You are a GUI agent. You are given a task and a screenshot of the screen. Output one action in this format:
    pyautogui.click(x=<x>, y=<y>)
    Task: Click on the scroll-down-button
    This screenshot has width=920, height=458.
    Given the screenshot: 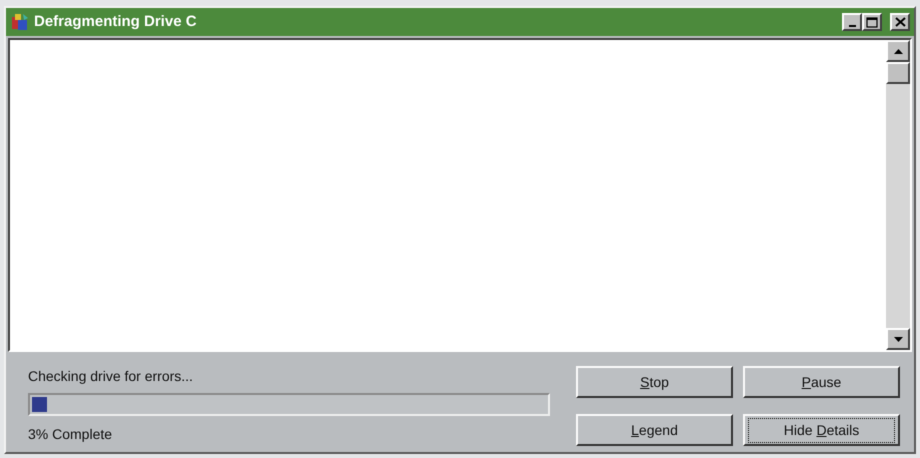 What is the action you would take?
    pyautogui.click(x=898, y=339)
    